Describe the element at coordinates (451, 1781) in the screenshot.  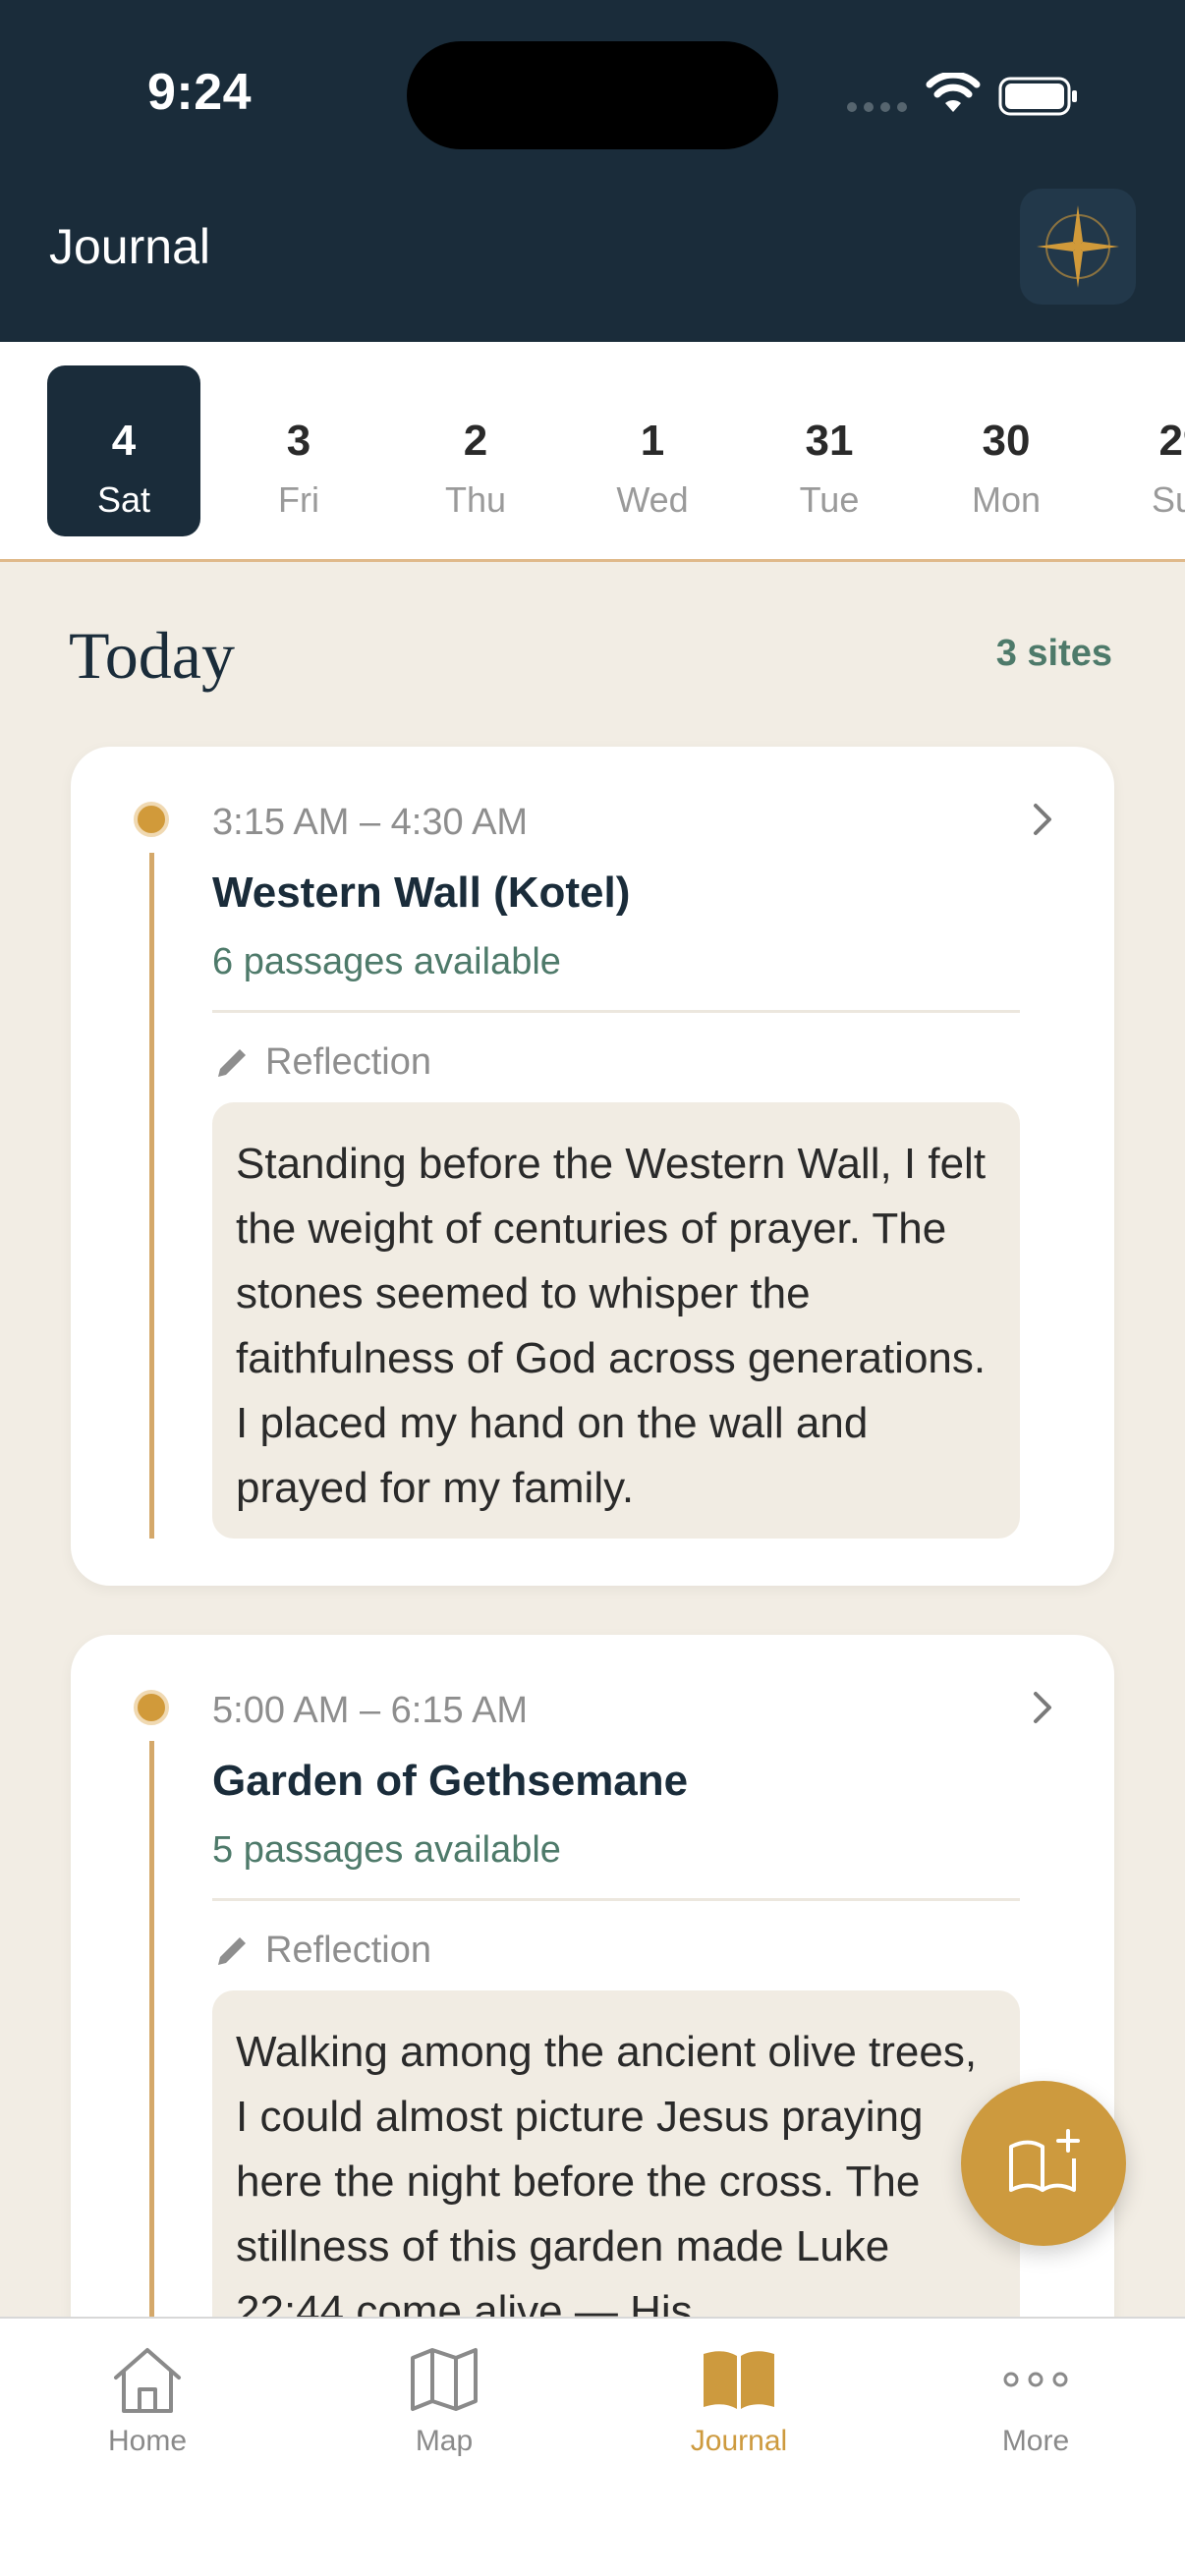
I see `site-name: Garden of Gethsemane` at that location.